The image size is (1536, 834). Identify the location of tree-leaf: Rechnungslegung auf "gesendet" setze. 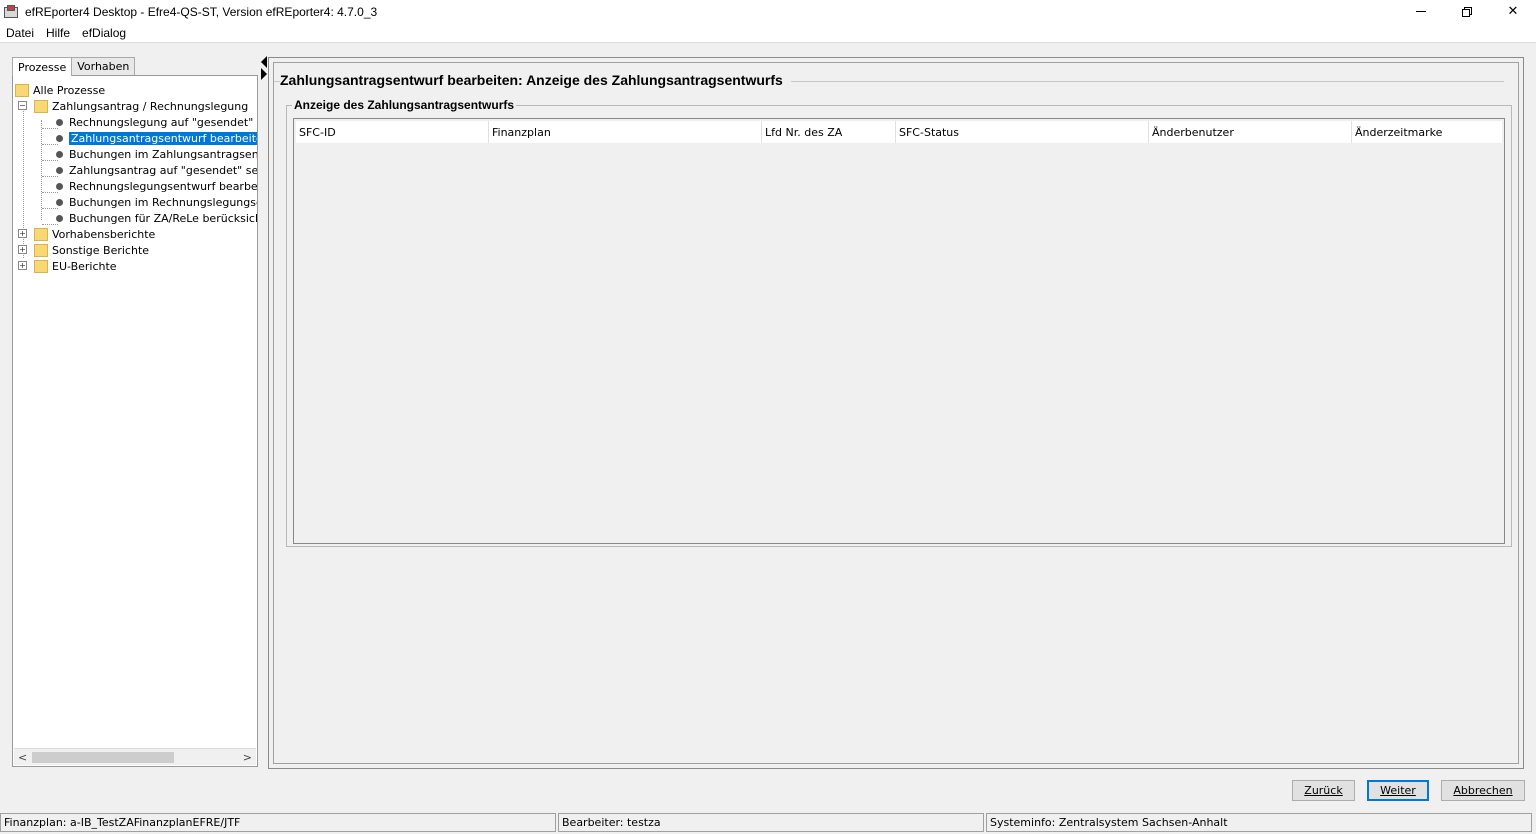
(156, 122).